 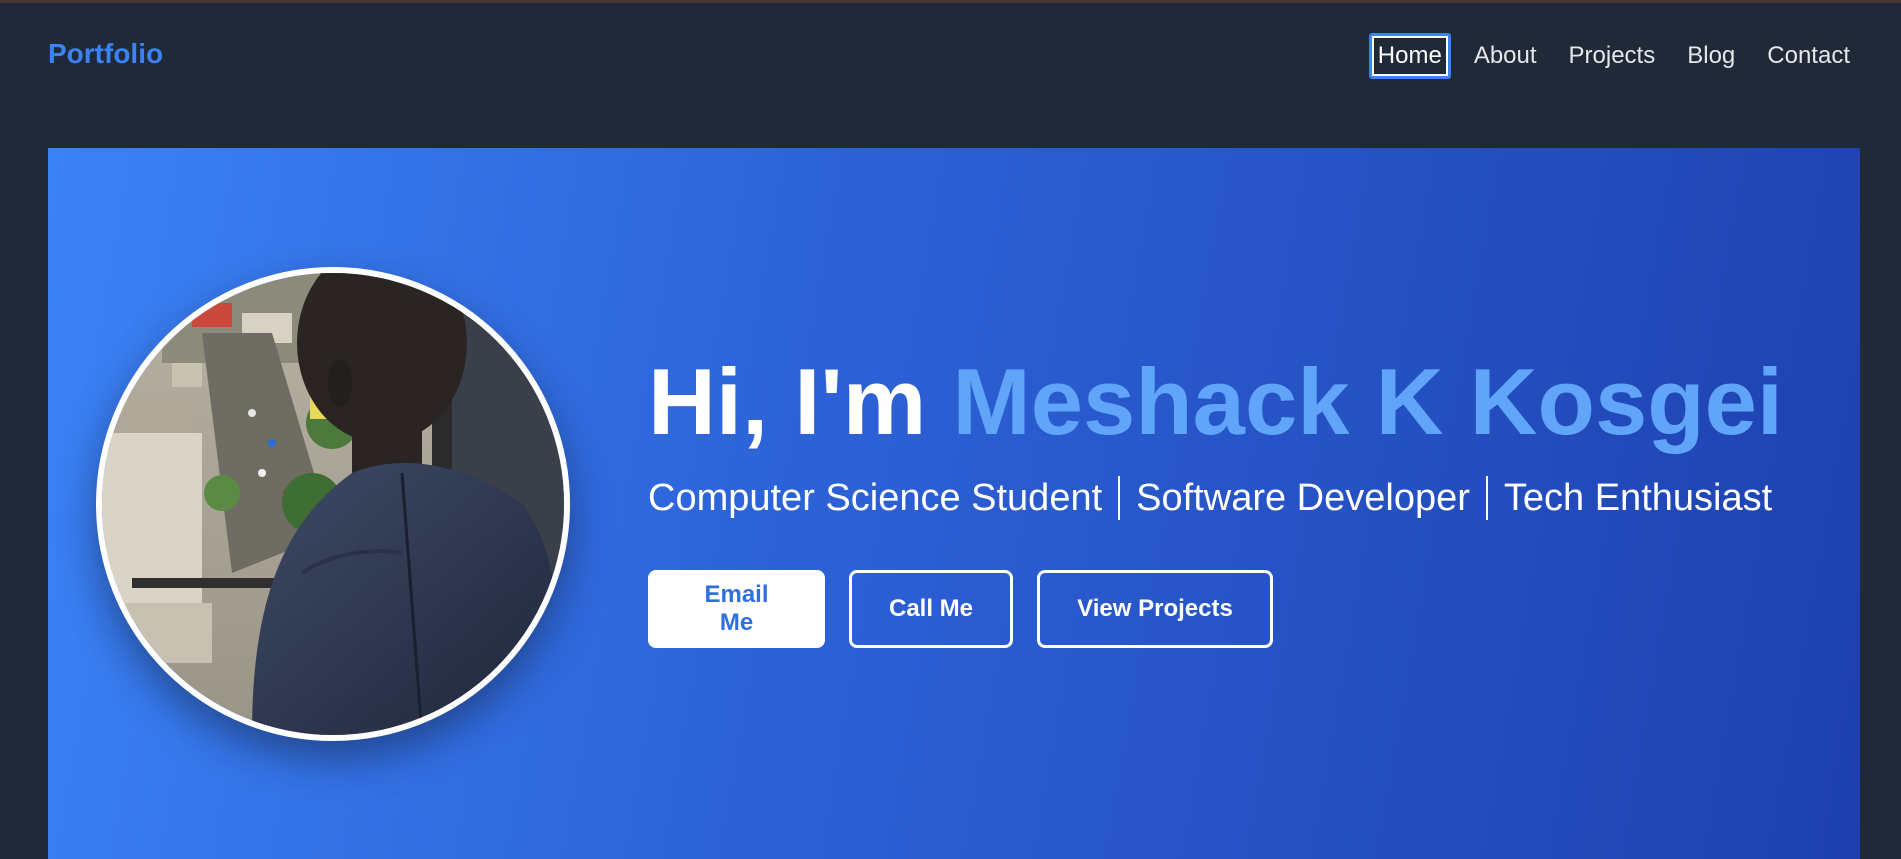 What do you see at coordinates (800, 401) in the screenshot?
I see `greeting-text: Hi, I'm` at bounding box center [800, 401].